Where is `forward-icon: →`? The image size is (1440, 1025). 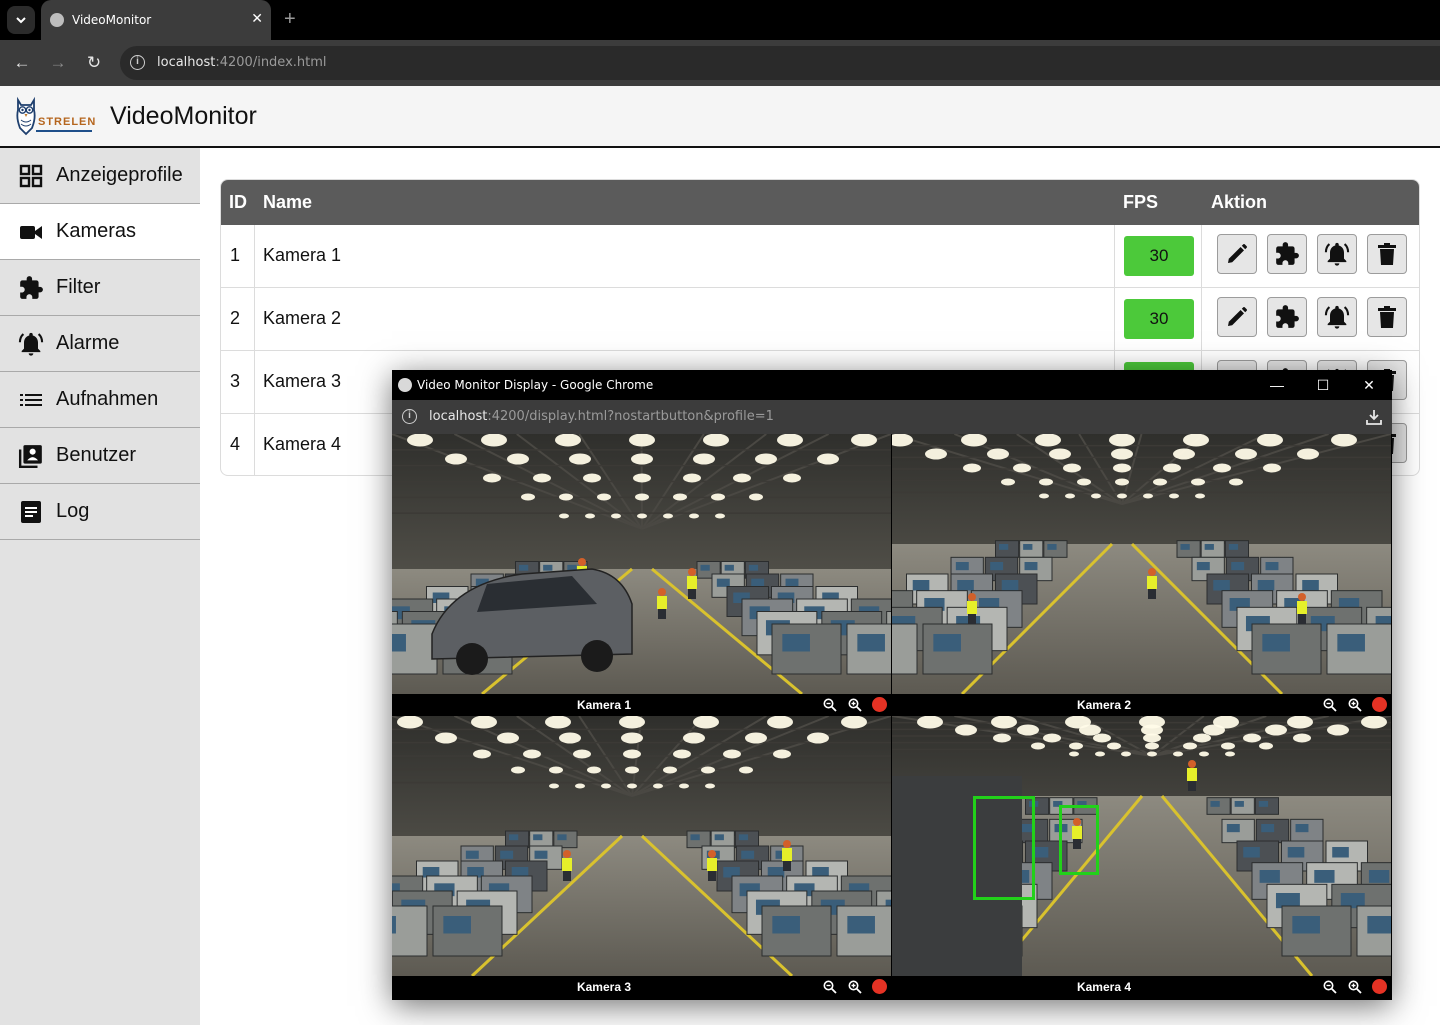 forward-icon: → is located at coordinates (58, 63).